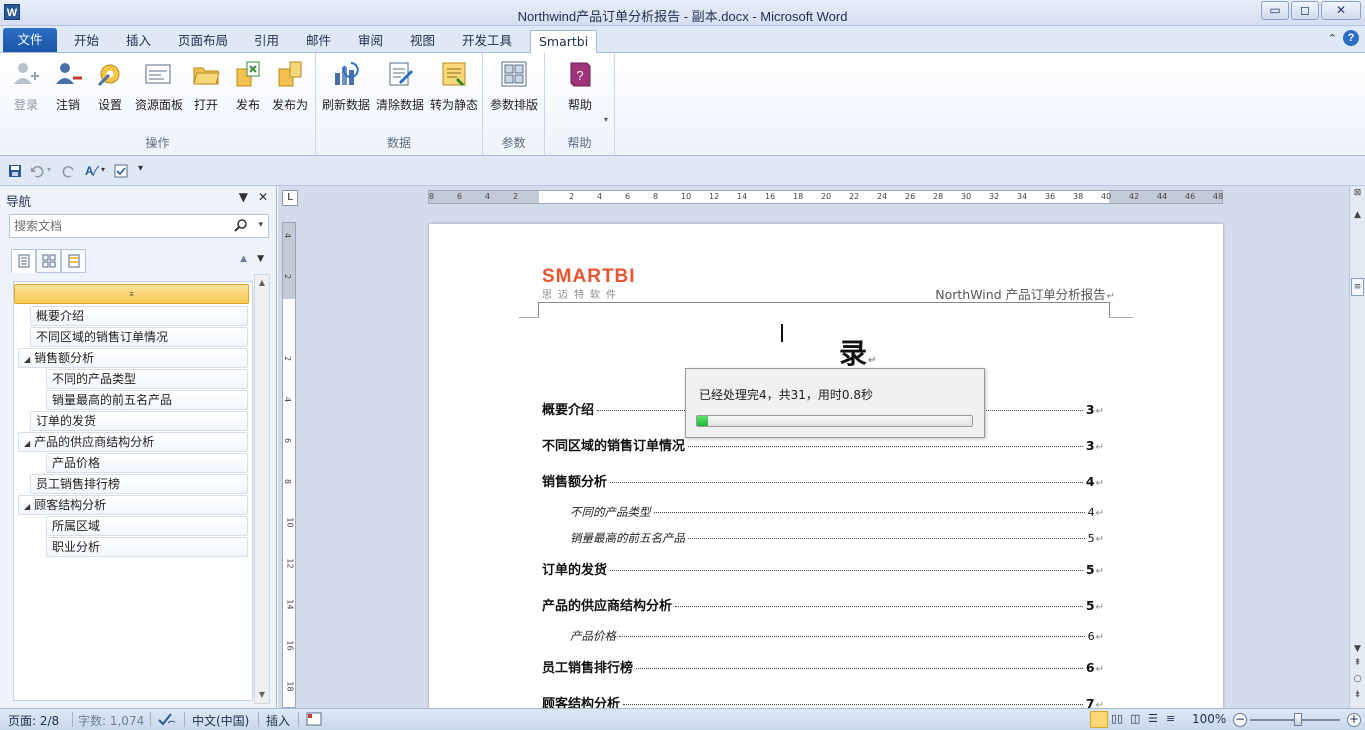 The height and width of the screenshot is (730, 1365). I want to click on document-scrollbar: ⊠ ▲ ≡ ▼ ⇞ ○ ⇟, so click(1357, 447).